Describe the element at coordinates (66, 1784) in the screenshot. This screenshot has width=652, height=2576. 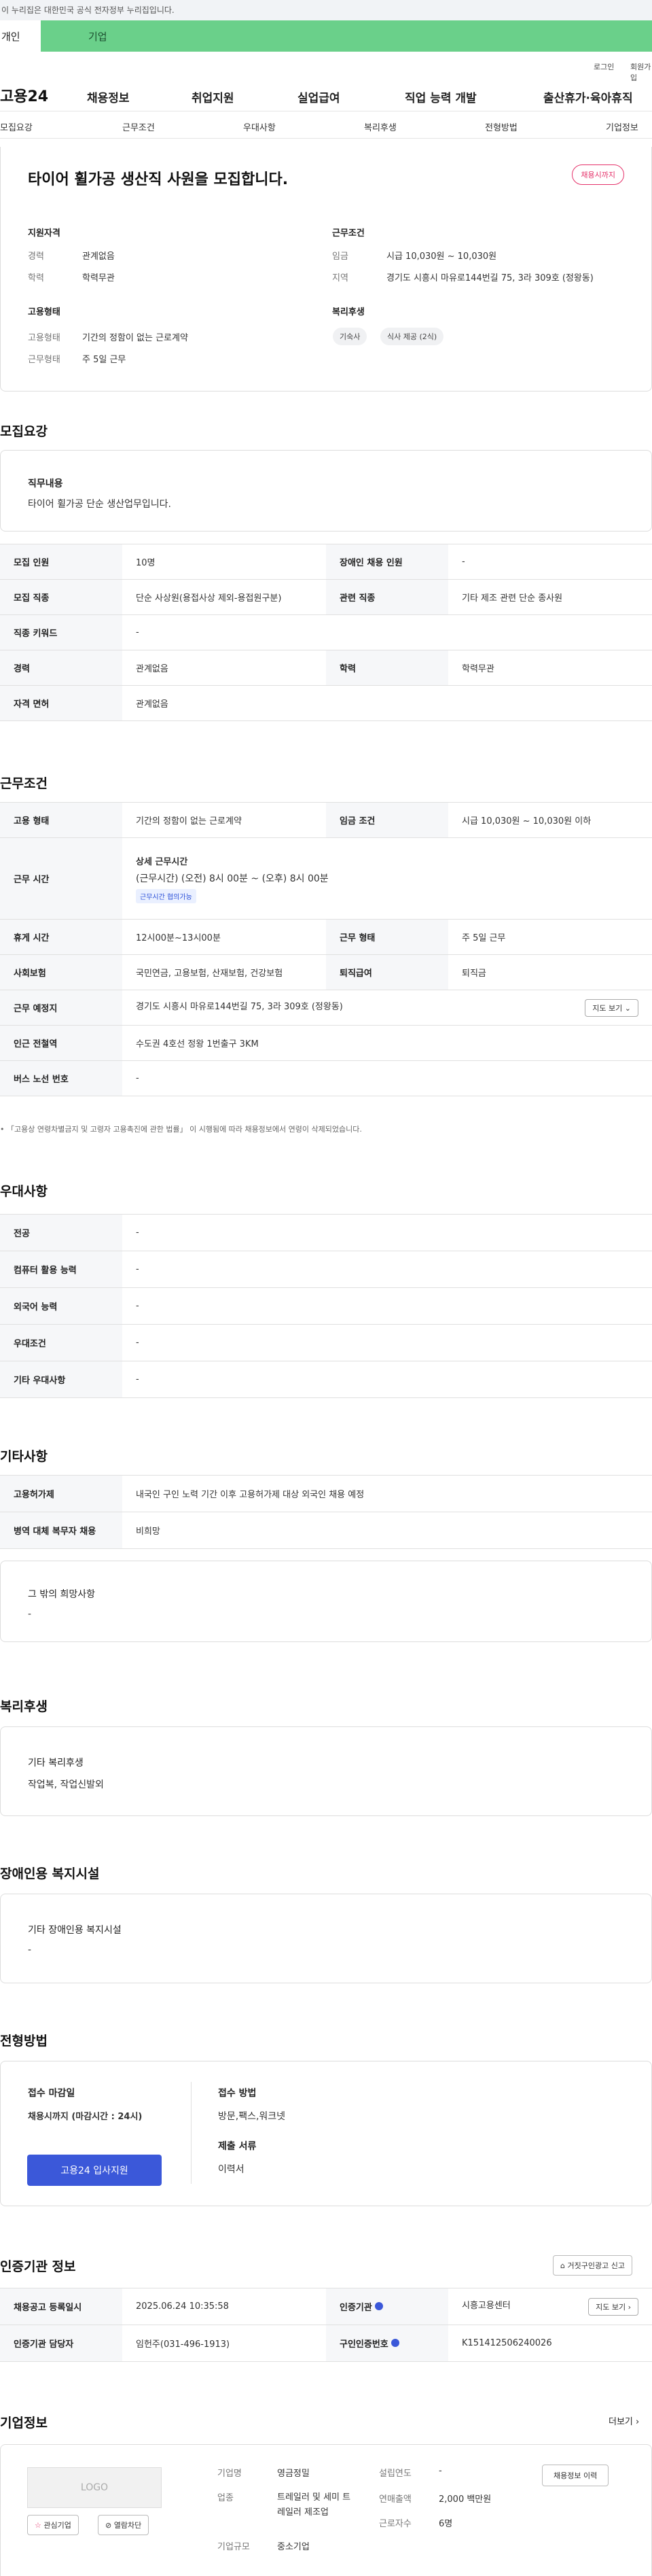
I see `welfare-text: 작업복, 작업신발외` at that location.